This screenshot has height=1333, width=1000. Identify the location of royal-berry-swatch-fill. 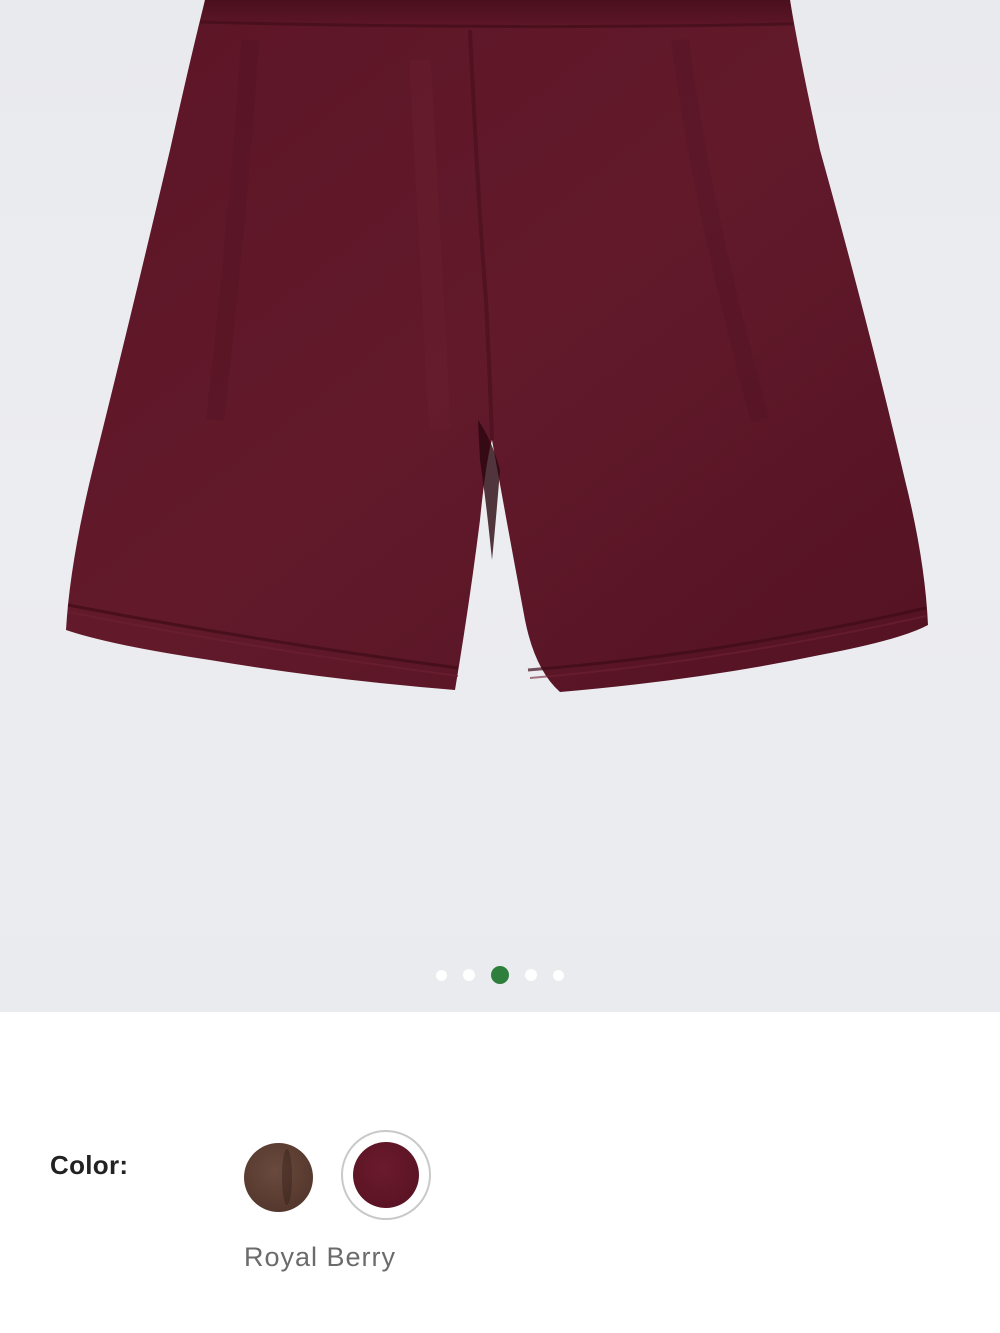
(386, 1175).